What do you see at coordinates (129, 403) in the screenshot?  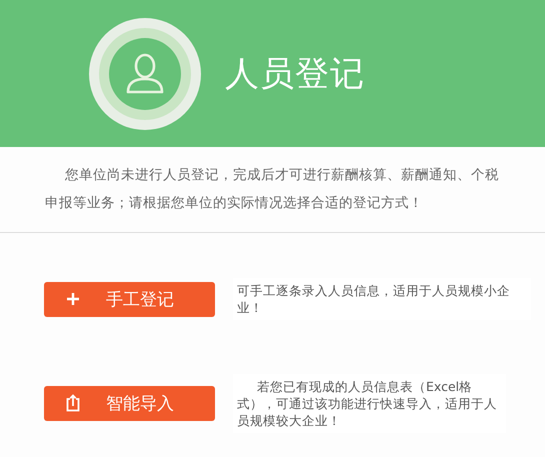 I see `import-button: 智能导入` at bounding box center [129, 403].